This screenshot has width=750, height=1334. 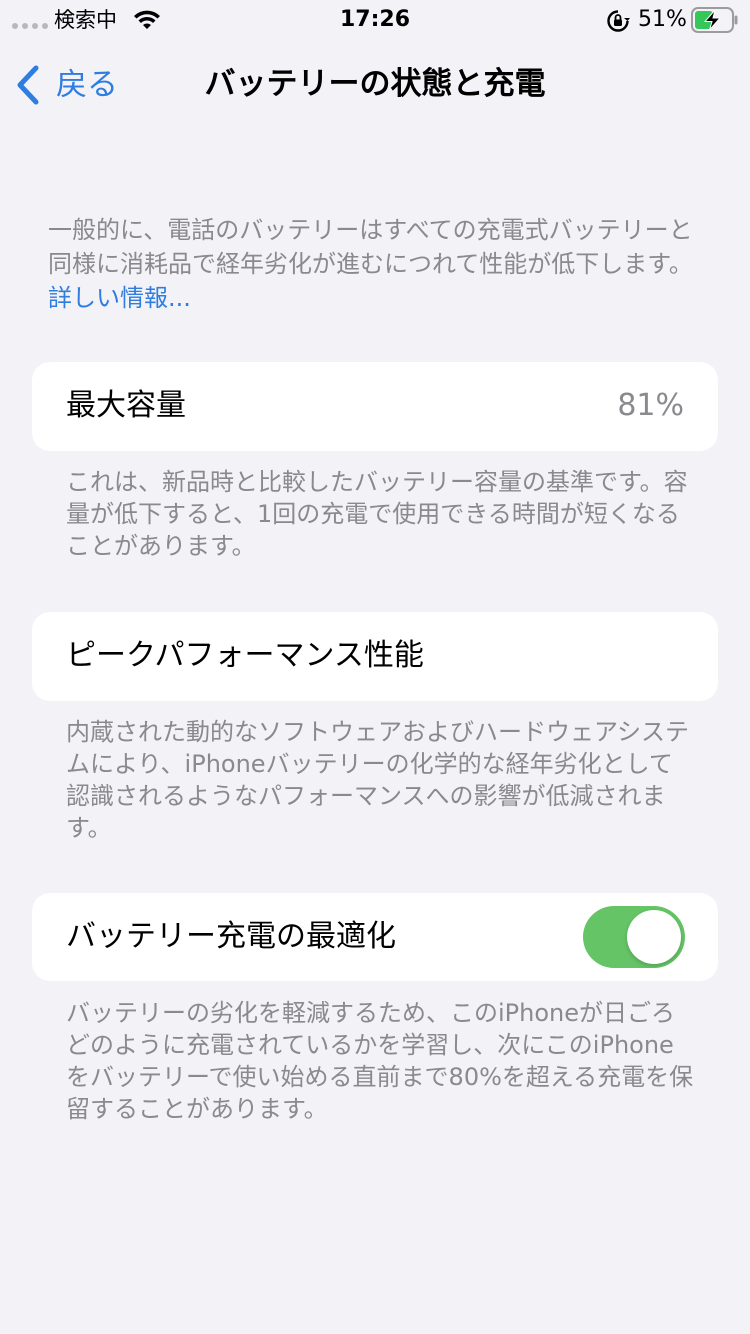 I want to click on optimized-charging-label: バッテリー充電の最適化, so click(x=231, y=936).